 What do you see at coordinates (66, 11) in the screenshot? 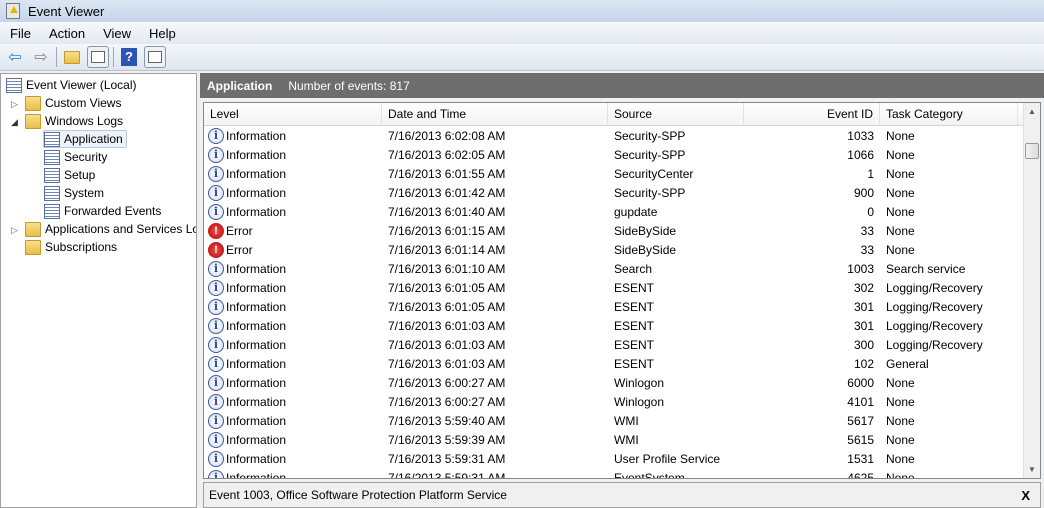
I see `window-title: Event Viewer` at bounding box center [66, 11].